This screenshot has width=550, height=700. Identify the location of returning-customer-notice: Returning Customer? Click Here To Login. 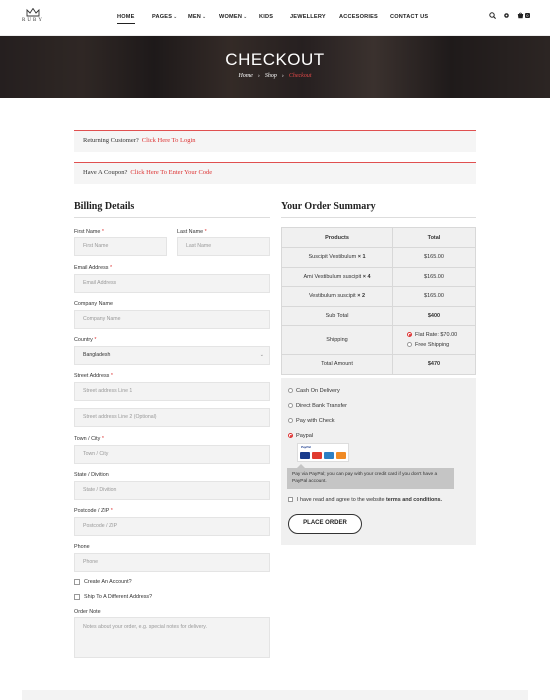
(275, 141).